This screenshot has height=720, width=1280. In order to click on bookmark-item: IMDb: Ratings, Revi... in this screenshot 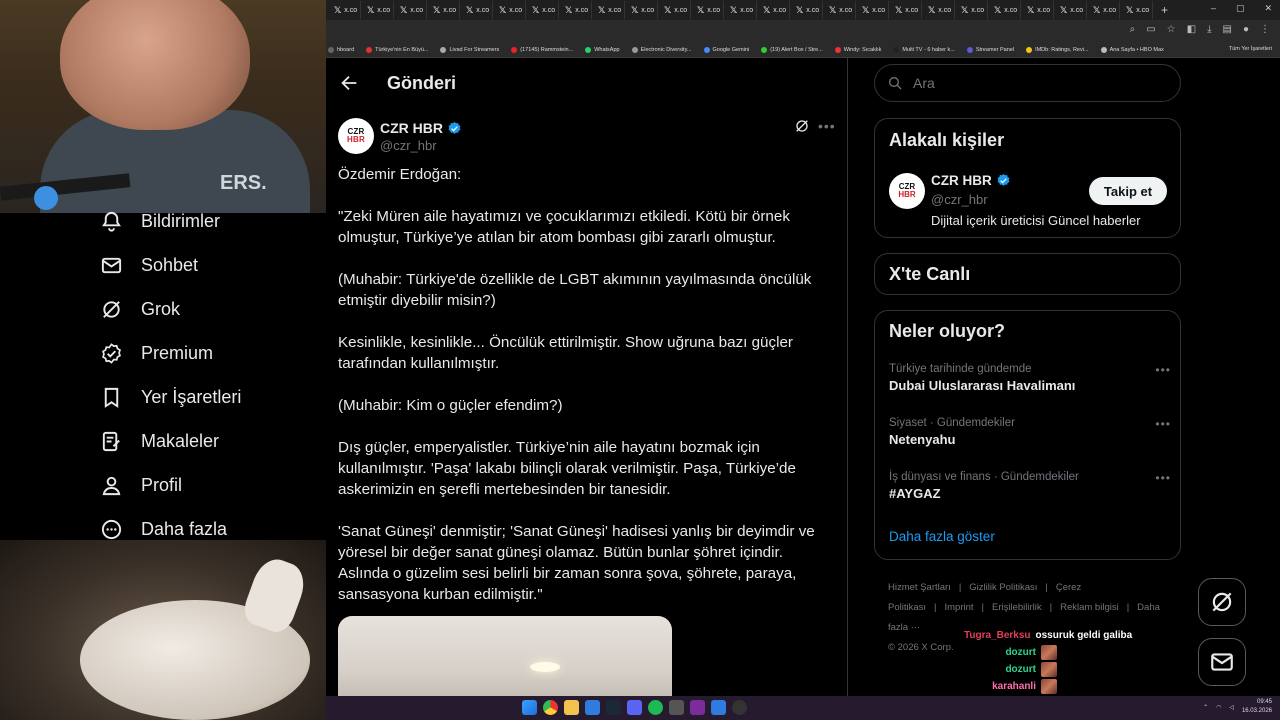, I will do `click(1057, 49)`.